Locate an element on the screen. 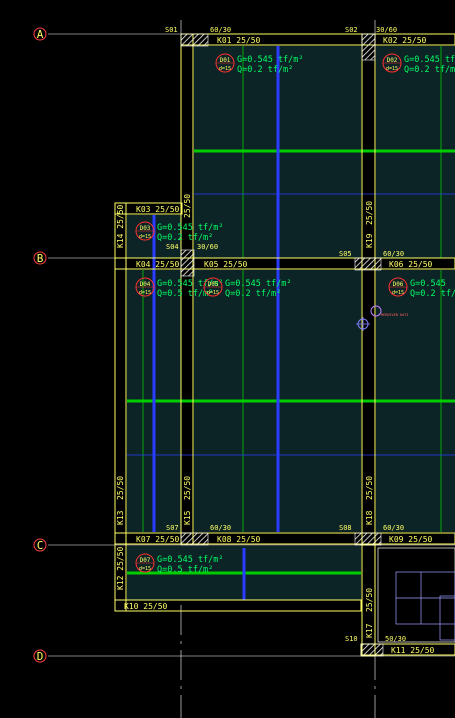 The width and height of the screenshot is (455, 718). axis-label: A is located at coordinates (40, 34).